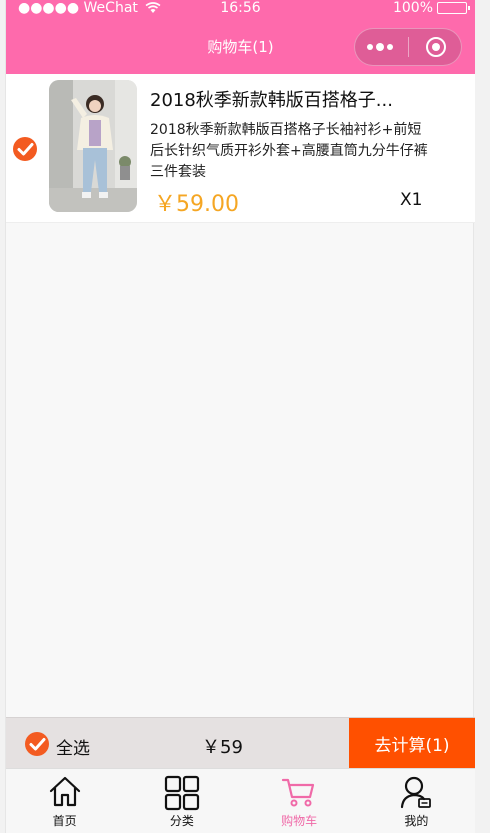 This screenshot has width=490, height=833. I want to click on top-bar: ●●●●● WeChat 16:56 100% 购物车(1), so click(240, 37).